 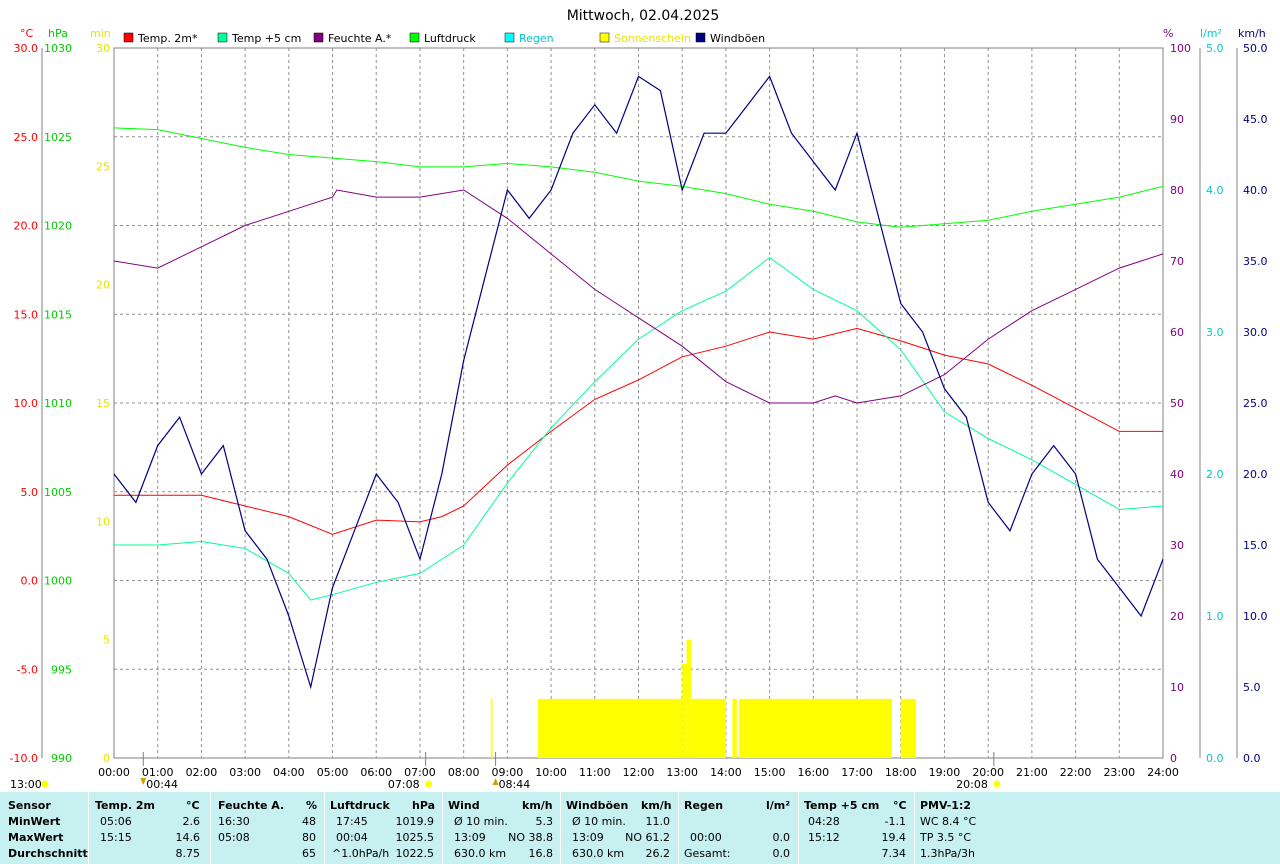 What do you see at coordinates (29, 805) in the screenshot?
I see `stats-header-sensor: Sensor` at bounding box center [29, 805].